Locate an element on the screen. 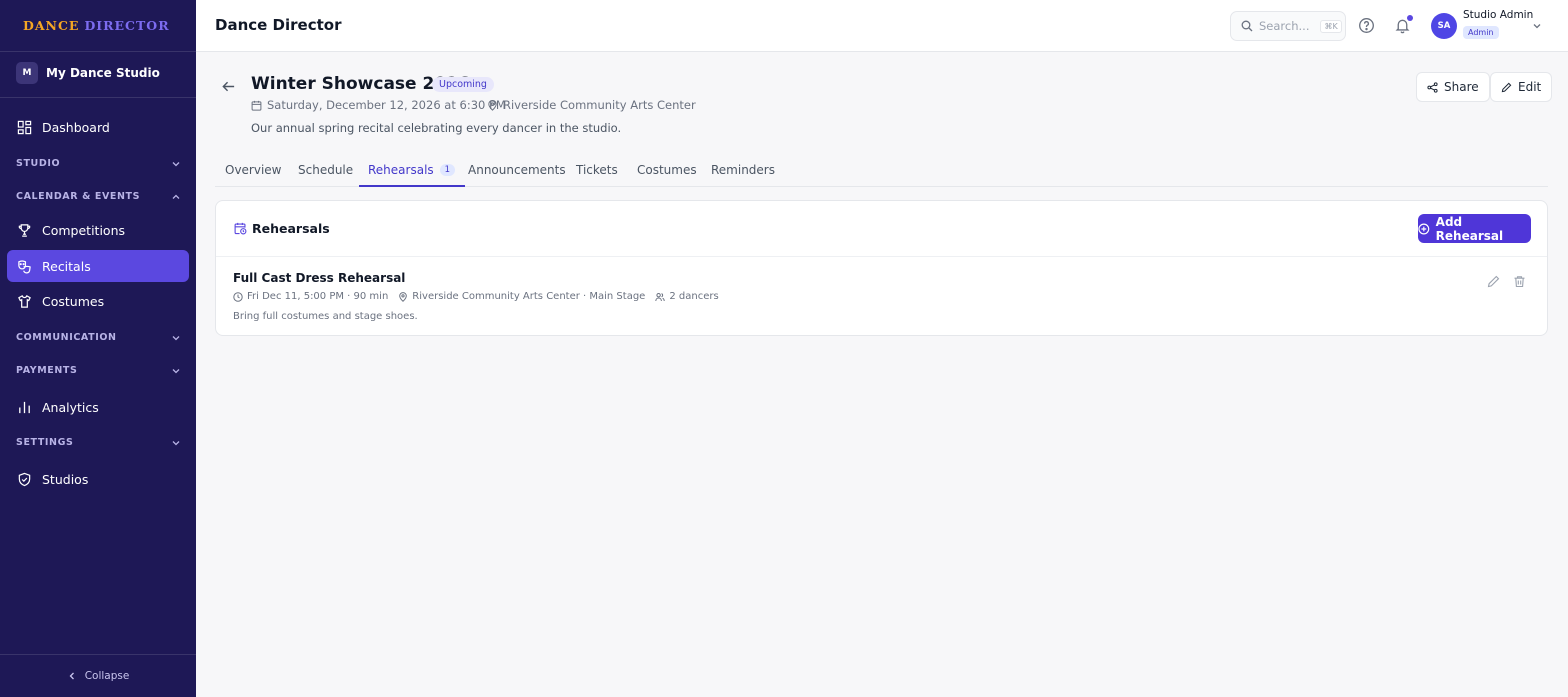 The height and width of the screenshot is (697, 1568). tab-costumes: Costumes is located at coordinates (667, 171).